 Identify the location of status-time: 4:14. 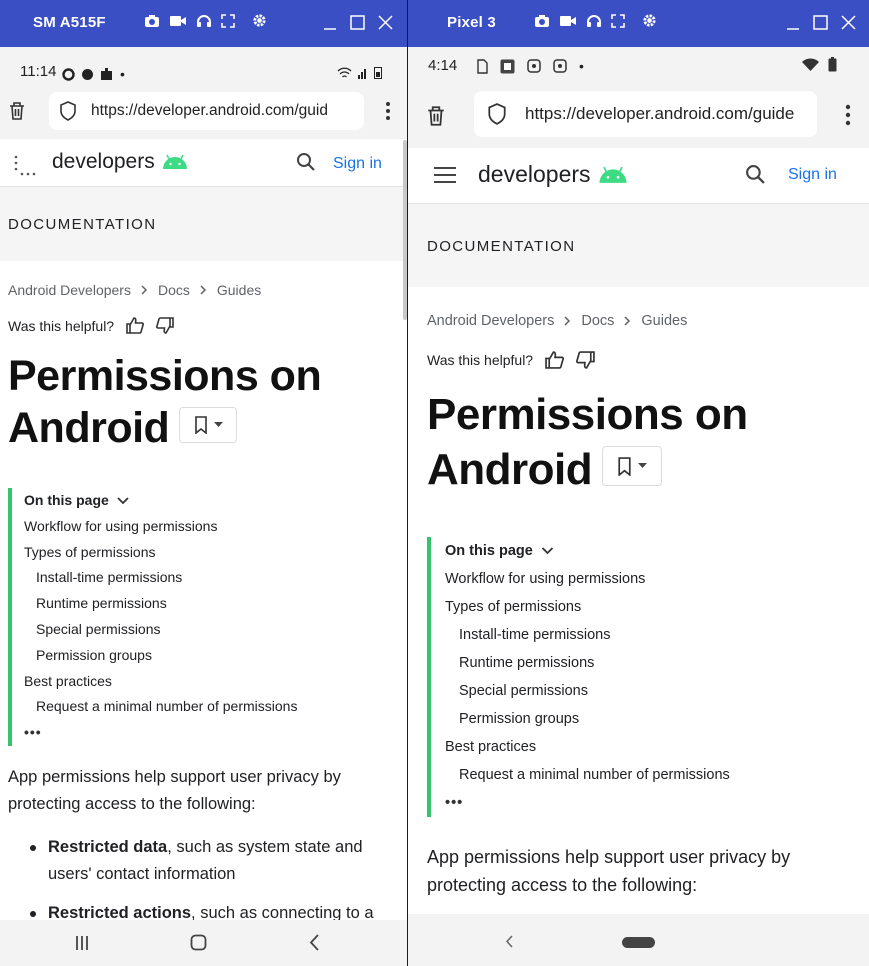
(443, 65).